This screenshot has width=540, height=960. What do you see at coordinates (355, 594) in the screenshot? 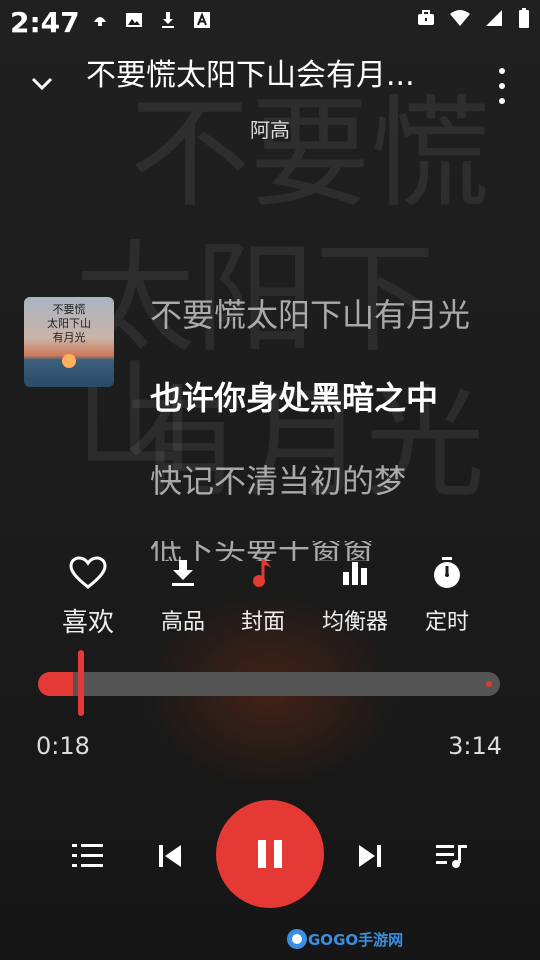
I see `equalizer-button: 均衡器` at bounding box center [355, 594].